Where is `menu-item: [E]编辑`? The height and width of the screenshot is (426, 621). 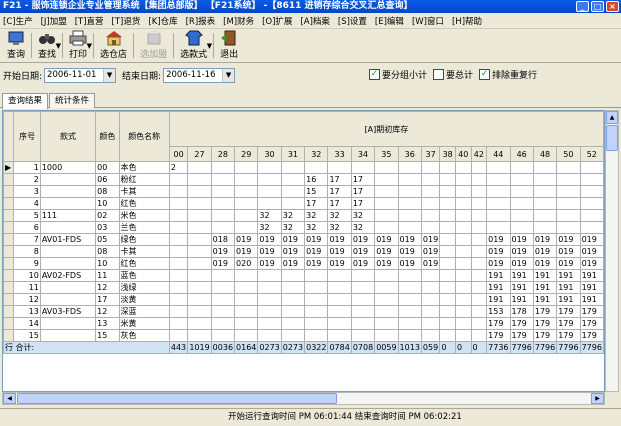 menu-item: [E]编辑 is located at coordinates (389, 21).